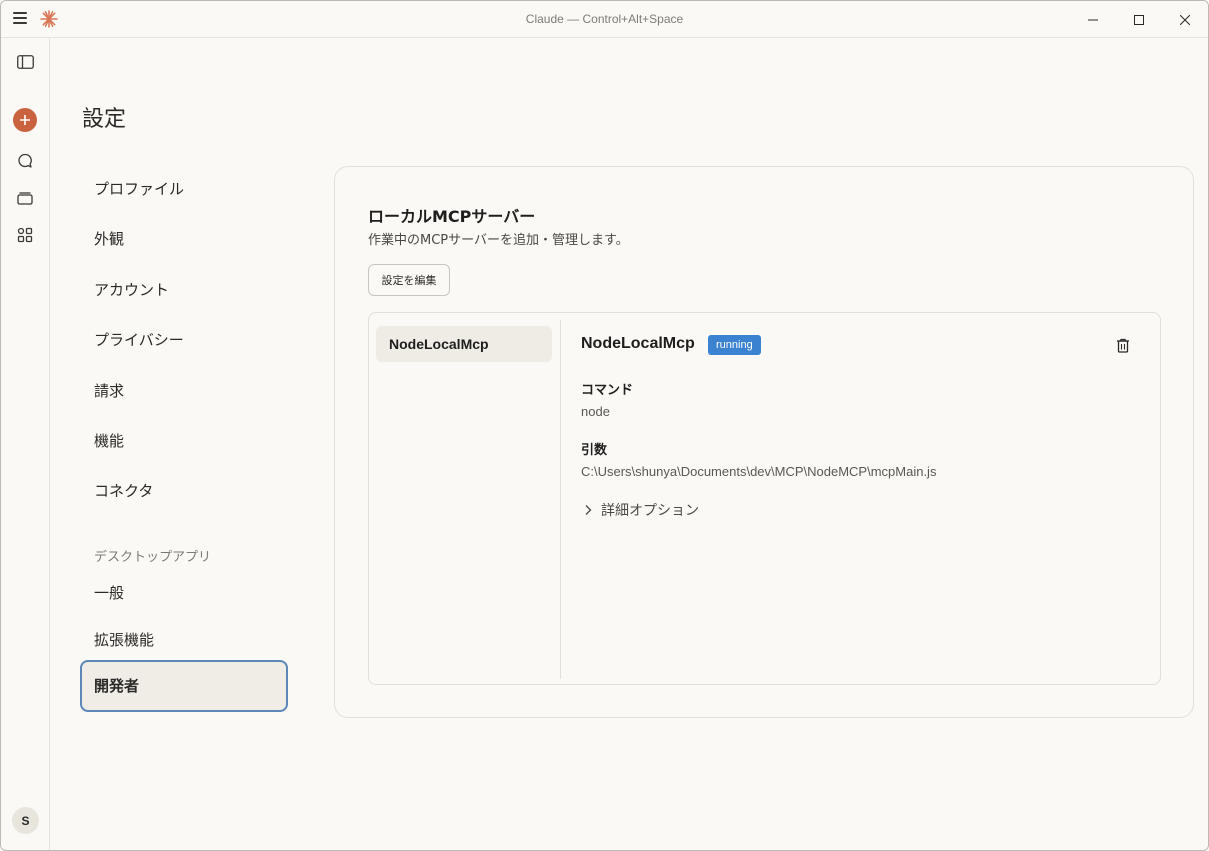 The image size is (1209, 851). What do you see at coordinates (594, 450) in the screenshot?
I see `args-label: 引数` at bounding box center [594, 450].